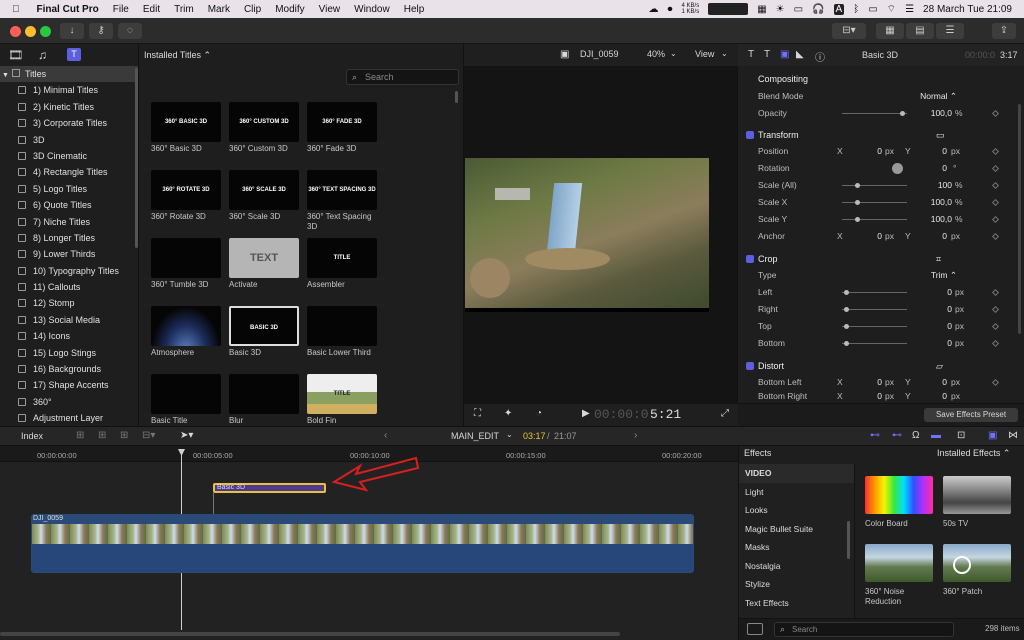 The height and width of the screenshot is (640, 1024). What do you see at coordinates (939, 326) in the screenshot?
I see `crop-top-value: 0` at bounding box center [939, 326].